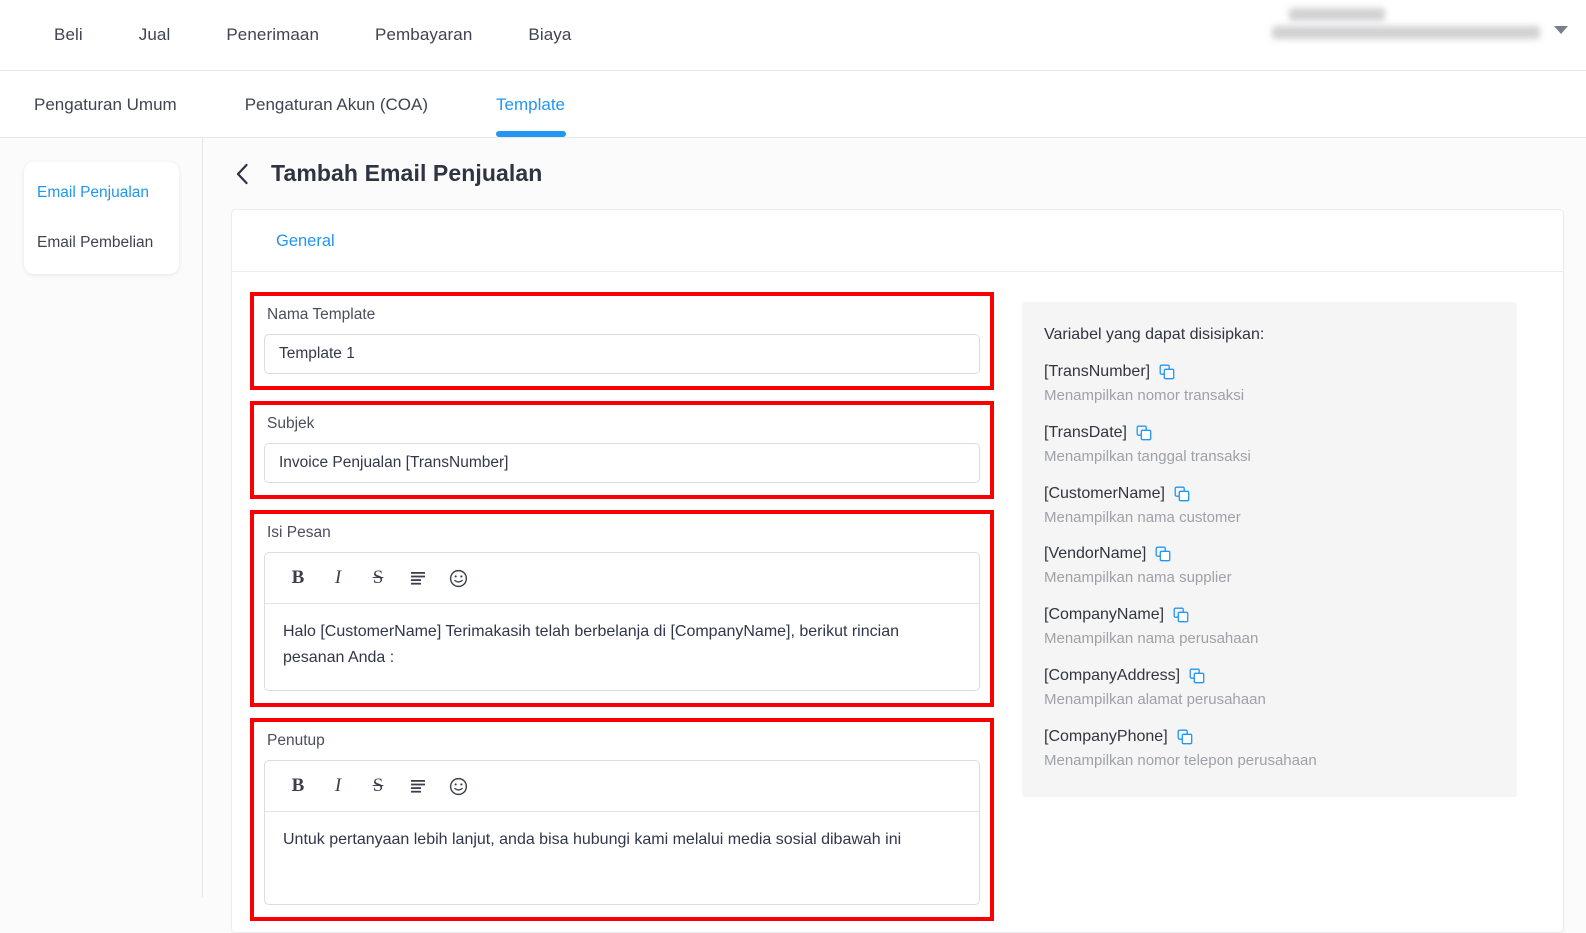 Image resolution: width=1586 pixels, height=933 pixels. What do you see at coordinates (1561, 29) in the screenshot?
I see `chevron-down-icon` at bounding box center [1561, 29].